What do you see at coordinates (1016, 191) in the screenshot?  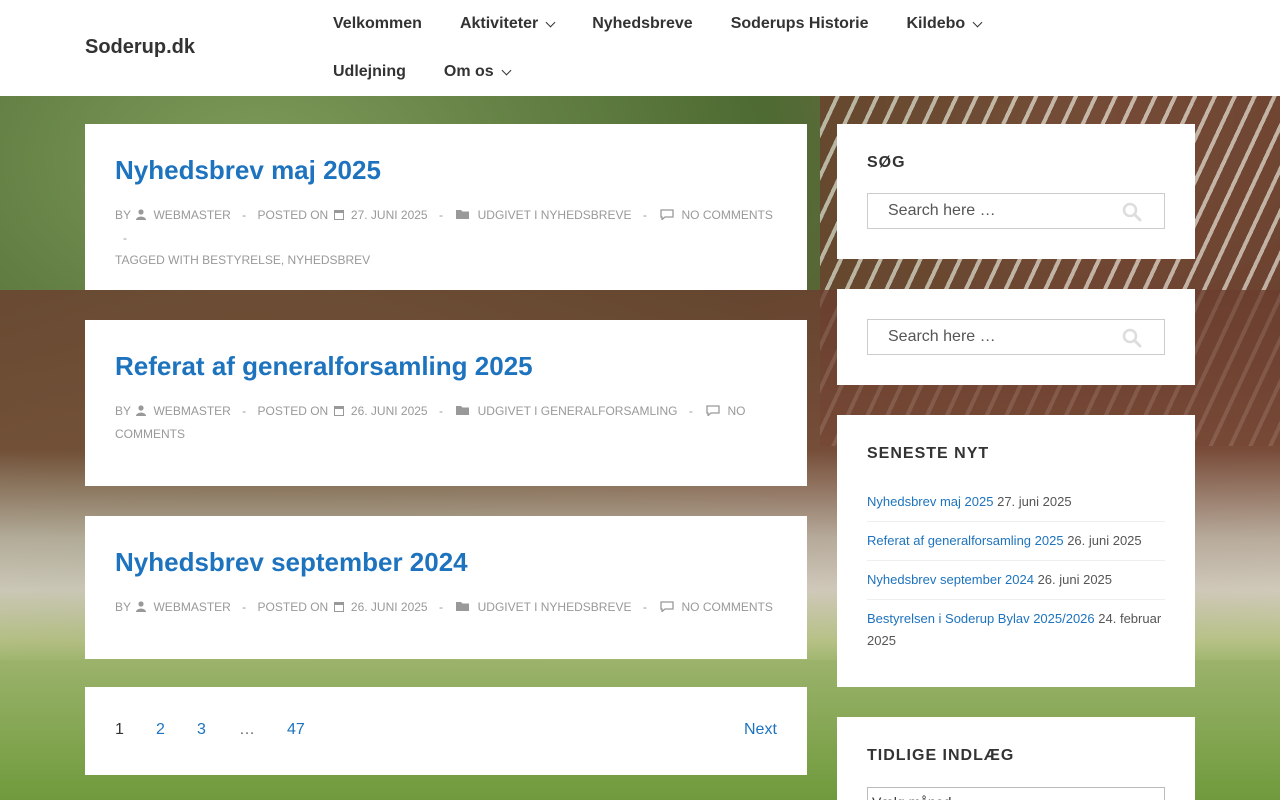 I see `search-widget: SØG` at bounding box center [1016, 191].